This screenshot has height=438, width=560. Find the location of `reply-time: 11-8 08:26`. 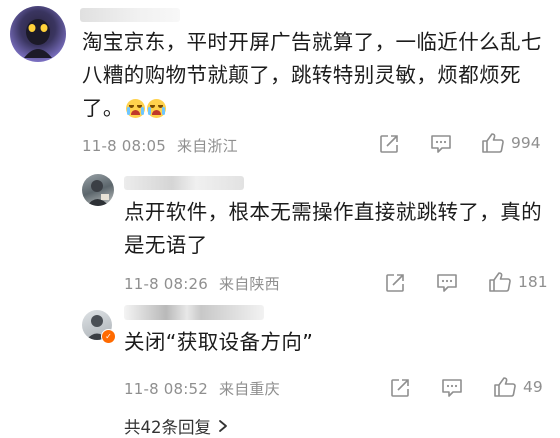

reply-time: 11-8 08:26 is located at coordinates (166, 284).